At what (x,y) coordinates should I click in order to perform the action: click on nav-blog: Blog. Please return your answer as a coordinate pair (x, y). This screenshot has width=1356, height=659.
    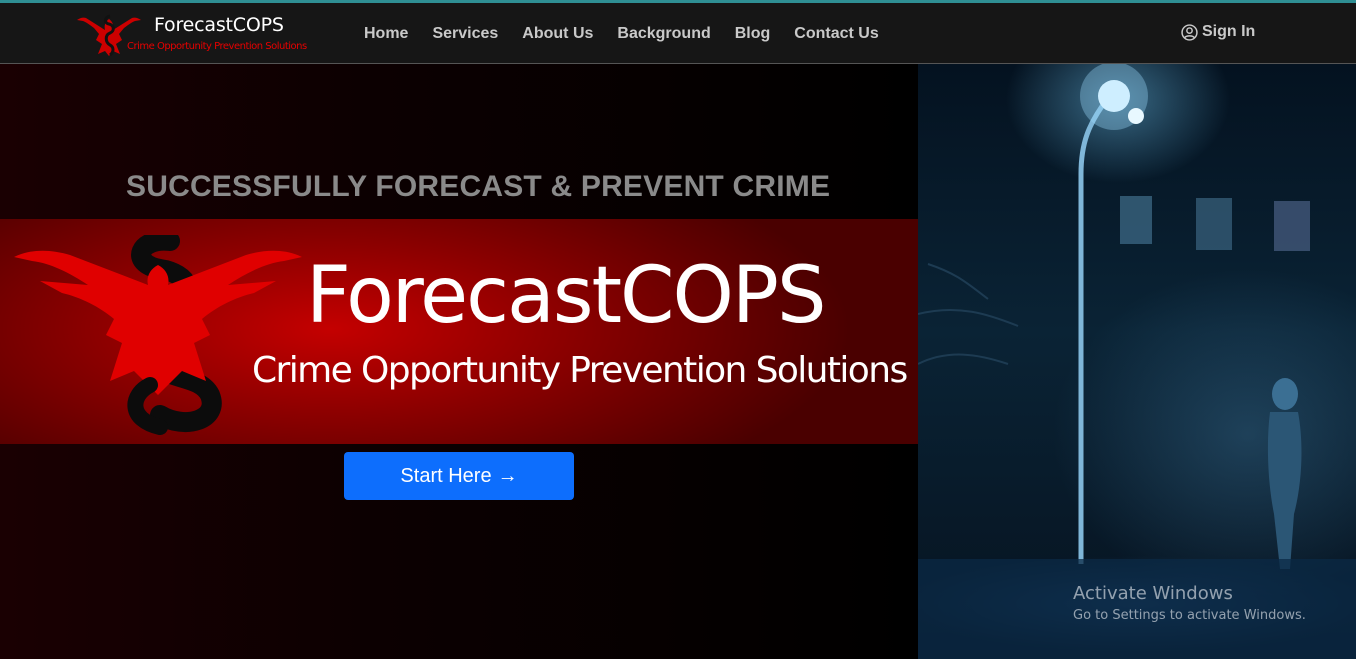
    Looking at the image, I should click on (753, 34).